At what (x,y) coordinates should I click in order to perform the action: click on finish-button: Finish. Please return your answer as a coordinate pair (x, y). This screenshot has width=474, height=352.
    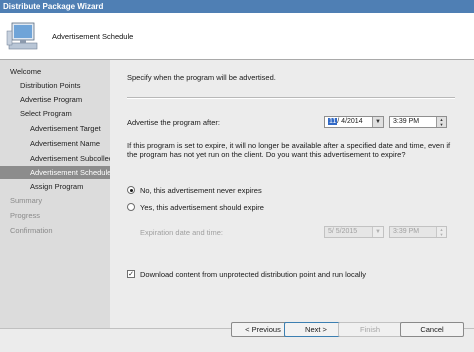
    Looking at the image, I should click on (370, 329).